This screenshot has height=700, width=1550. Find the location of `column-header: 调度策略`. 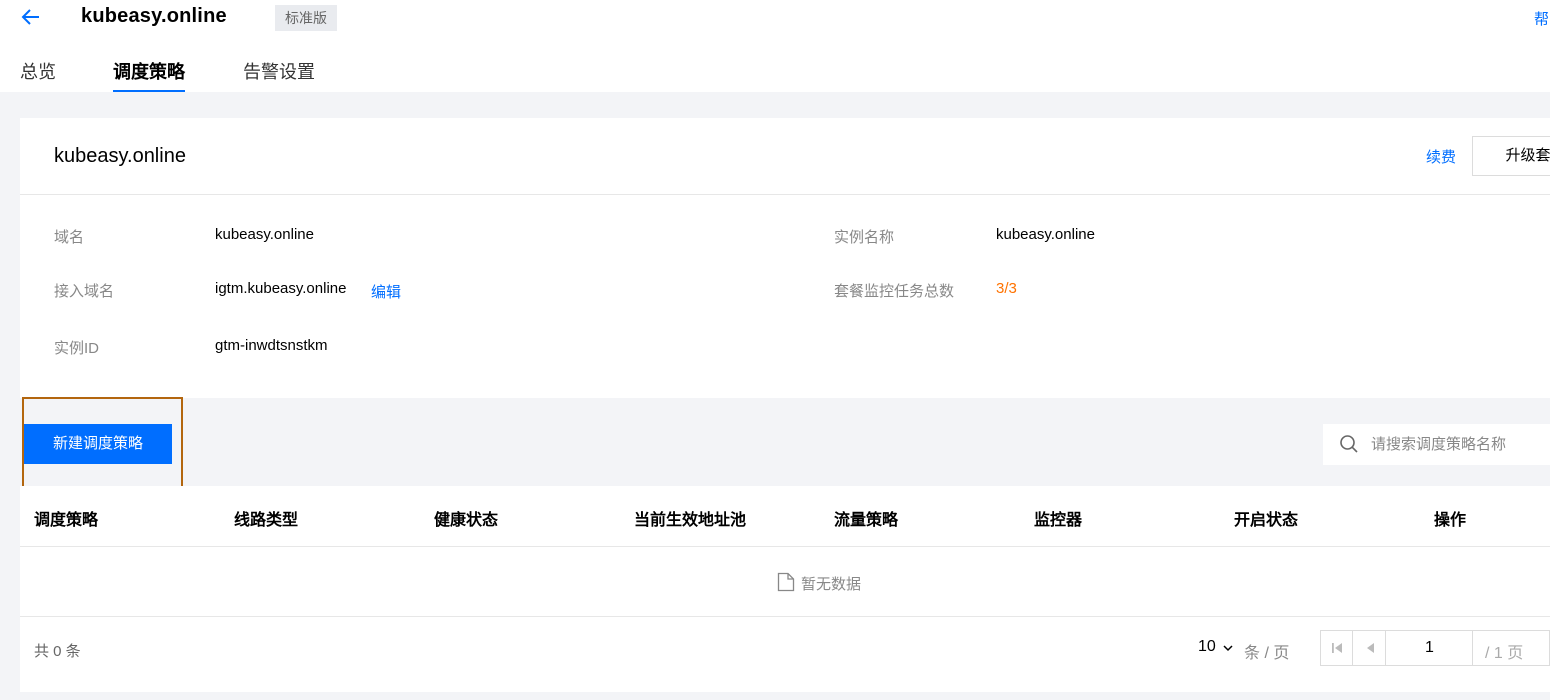

column-header: 调度策略 is located at coordinates (66, 520).